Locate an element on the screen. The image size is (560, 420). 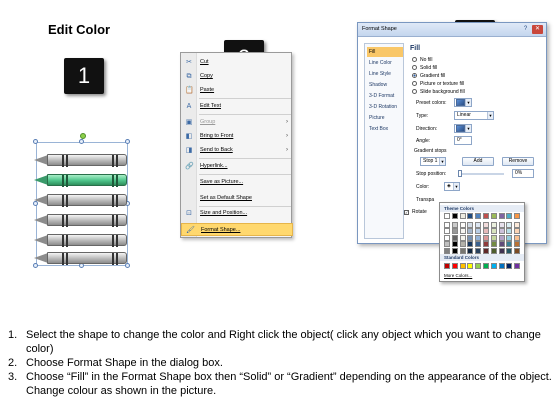
add-stop-button: Add is located at coordinates (478, 161).